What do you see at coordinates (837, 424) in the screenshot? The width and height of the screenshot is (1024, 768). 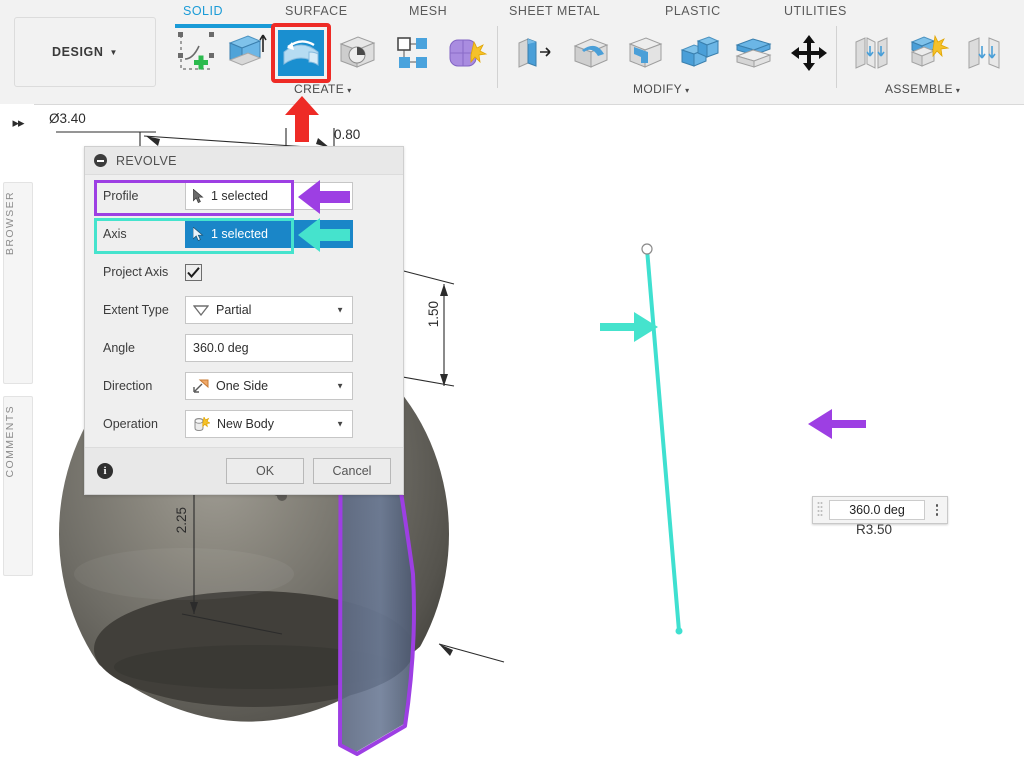 I see `profile-callout-arrow-icon` at bounding box center [837, 424].